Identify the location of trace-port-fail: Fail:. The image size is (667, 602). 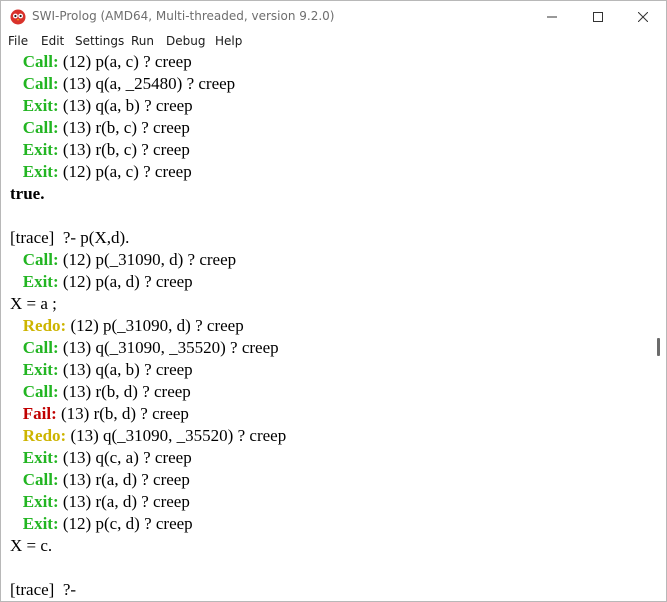
(39, 413).